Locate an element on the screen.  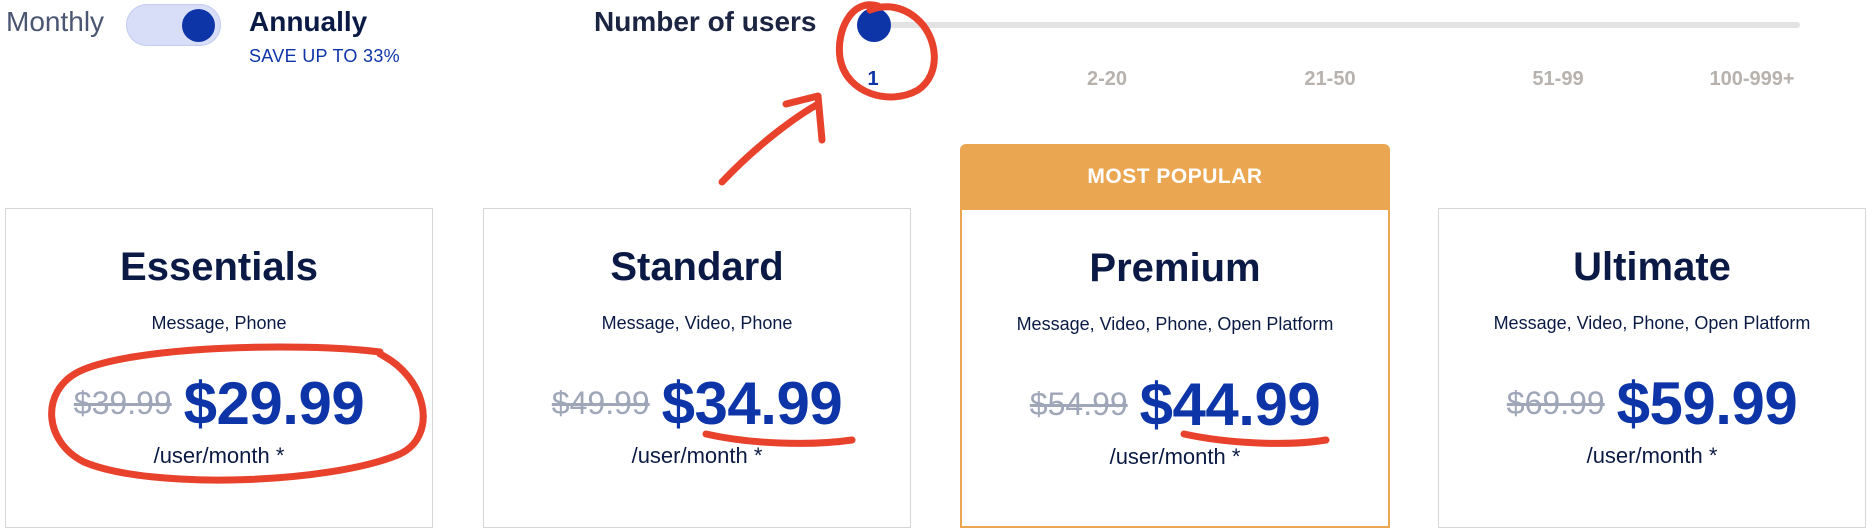
annotation-arrow-head is located at coordinates (804, 118).